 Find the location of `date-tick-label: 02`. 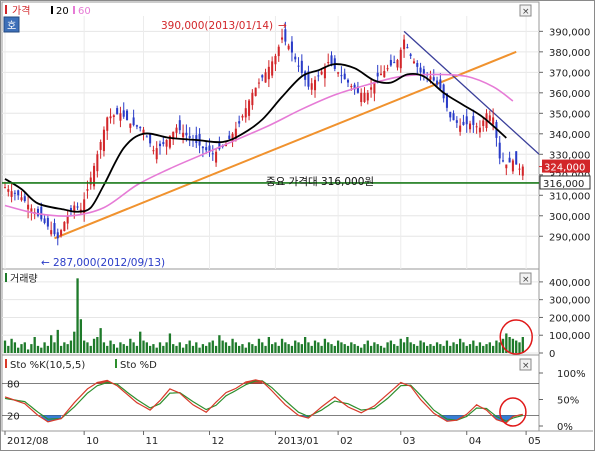

date-tick-label: 02 is located at coordinates (346, 441).